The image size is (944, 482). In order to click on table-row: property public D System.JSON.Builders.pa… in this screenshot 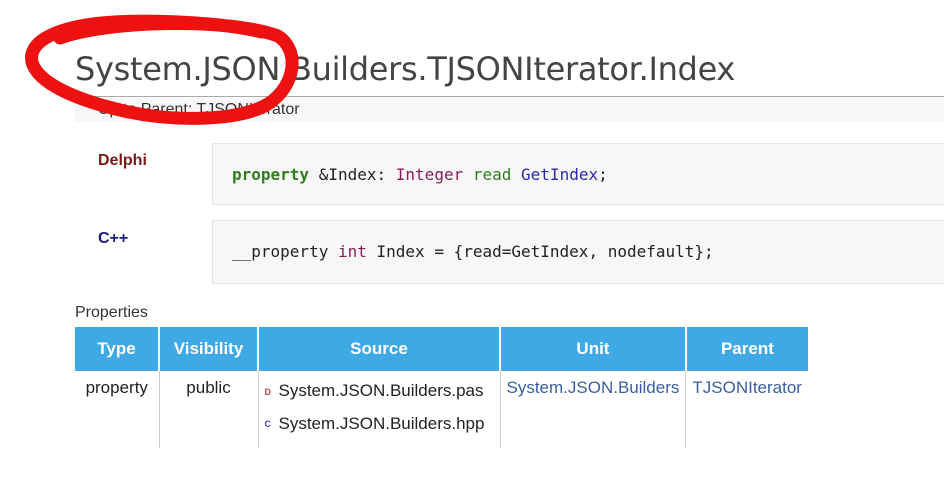, I will do `click(441, 409)`.